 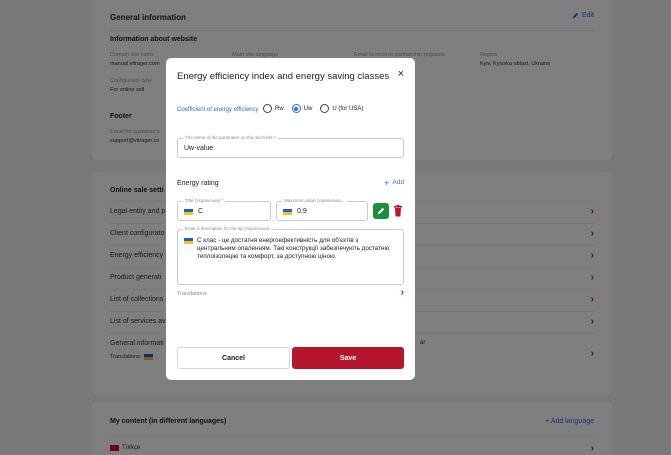 What do you see at coordinates (398, 182) in the screenshot?
I see `add-rating-label: Add` at bounding box center [398, 182].